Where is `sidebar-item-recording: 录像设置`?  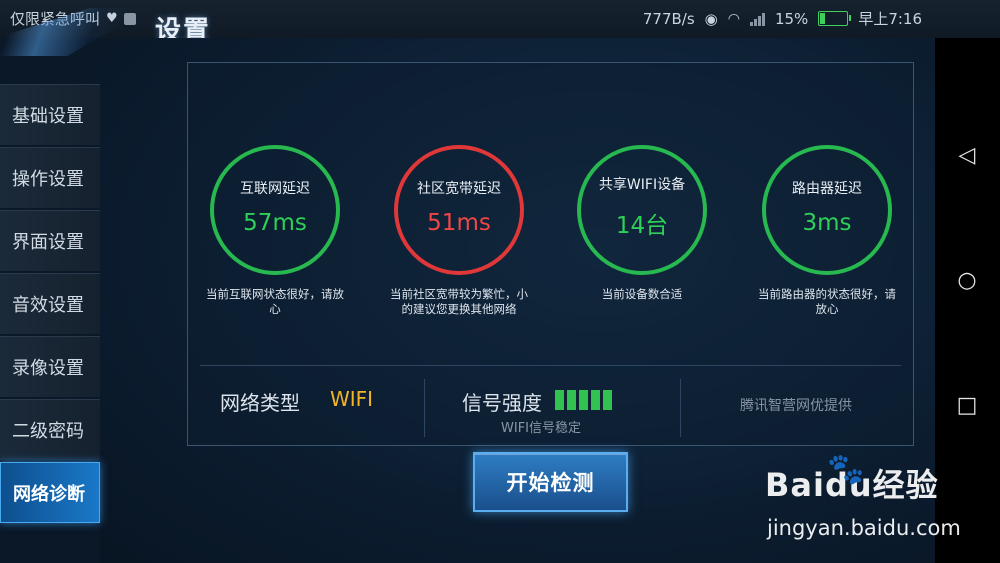 sidebar-item-recording: 录像设置 is located at coordinates (50, 366).